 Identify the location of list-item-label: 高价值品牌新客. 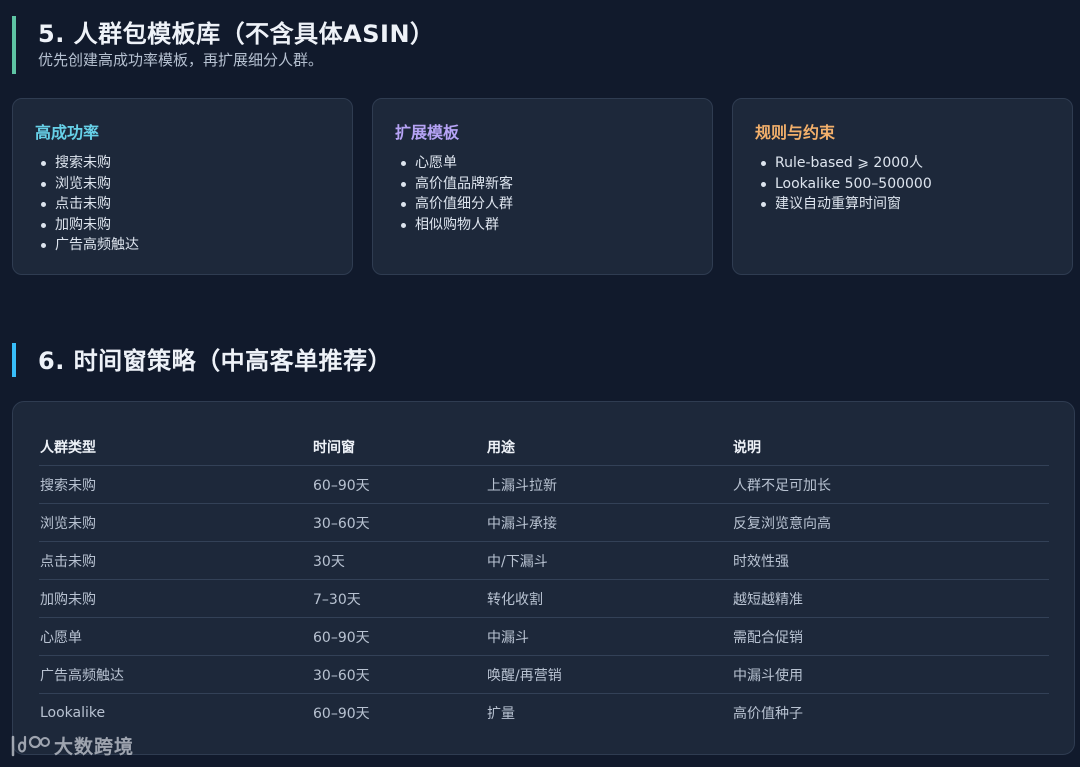
(464, 183).